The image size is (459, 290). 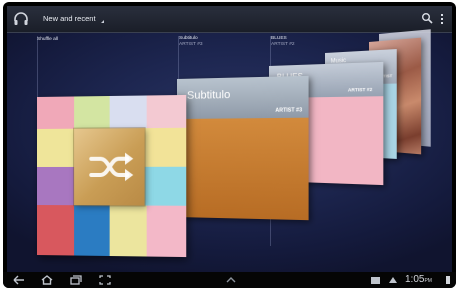 What do you see at coordinates (415, 279) in the screenshot?
I see `clock-time: 1:05` at bounding box center [415, 279].